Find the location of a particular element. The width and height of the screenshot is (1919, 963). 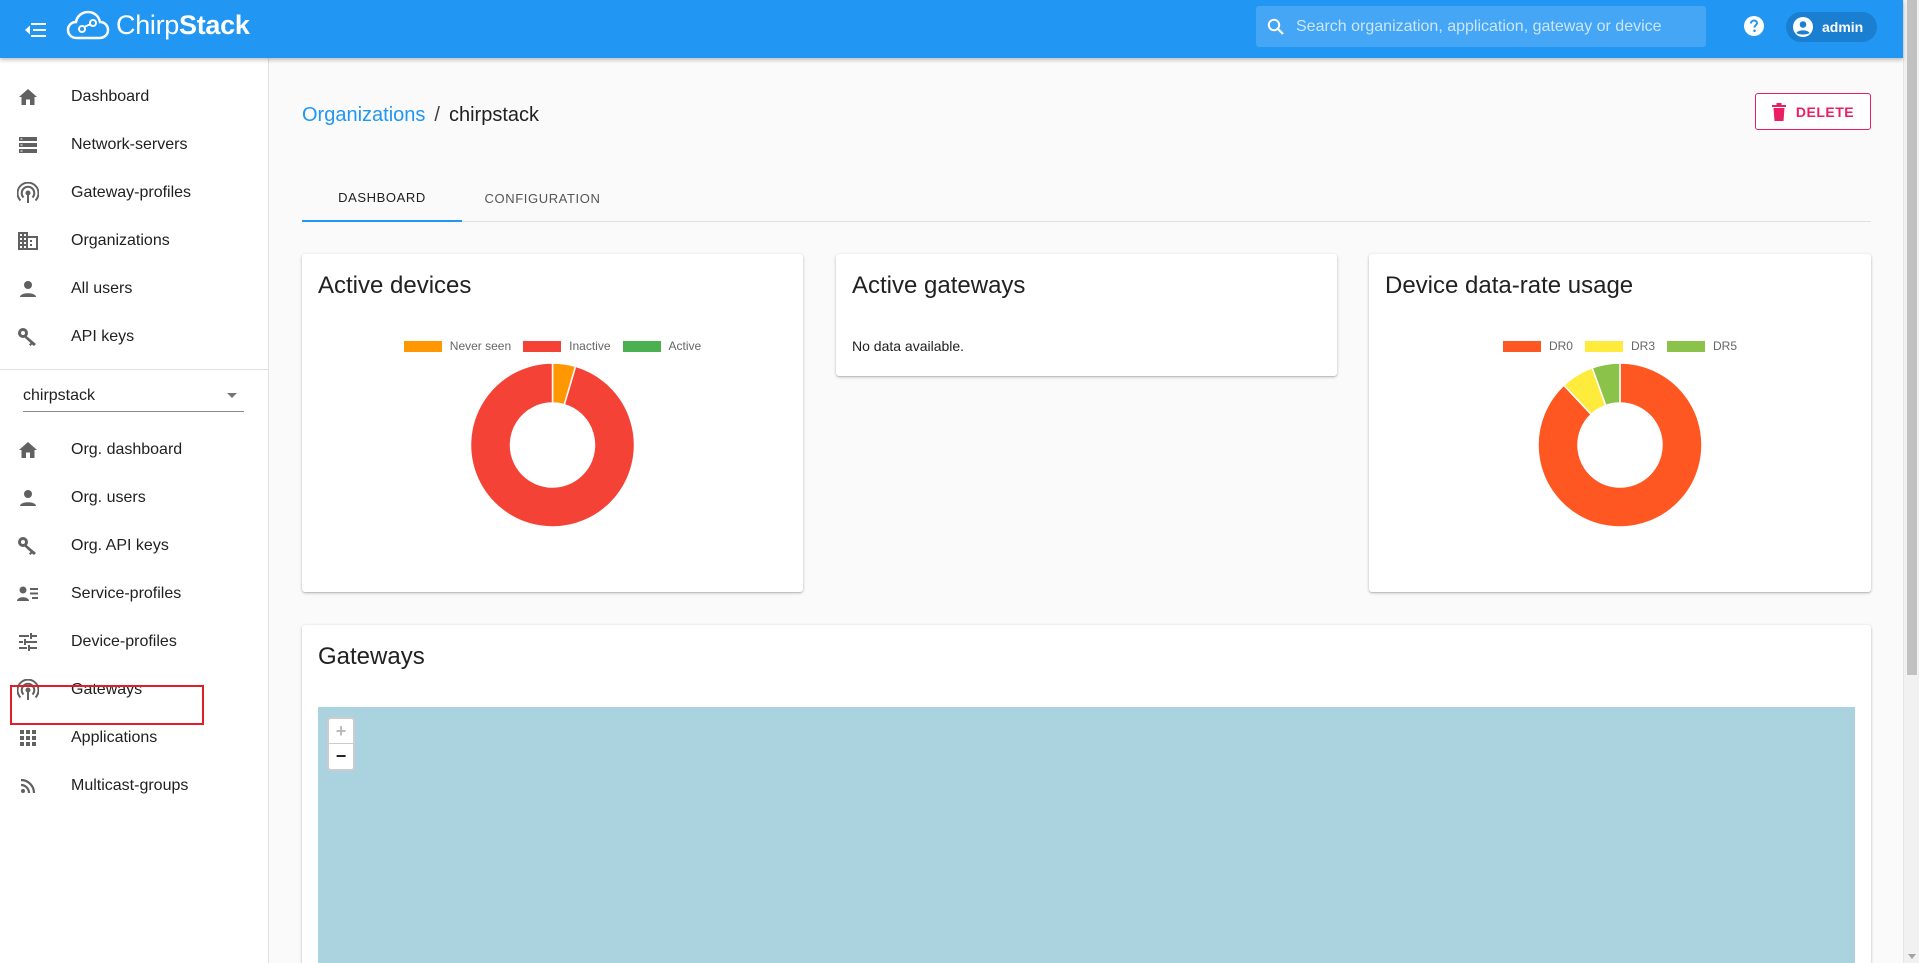

map-zoom-control: + − is located at coordinates (341, 744).